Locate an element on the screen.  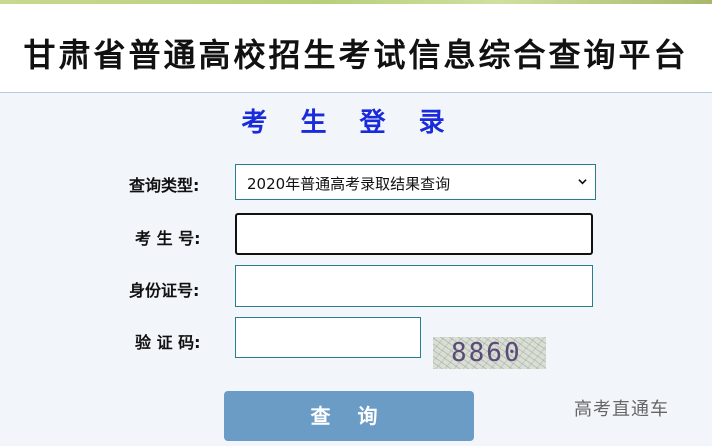
captcha-image: 8860 is located at coordinates (489, 353).